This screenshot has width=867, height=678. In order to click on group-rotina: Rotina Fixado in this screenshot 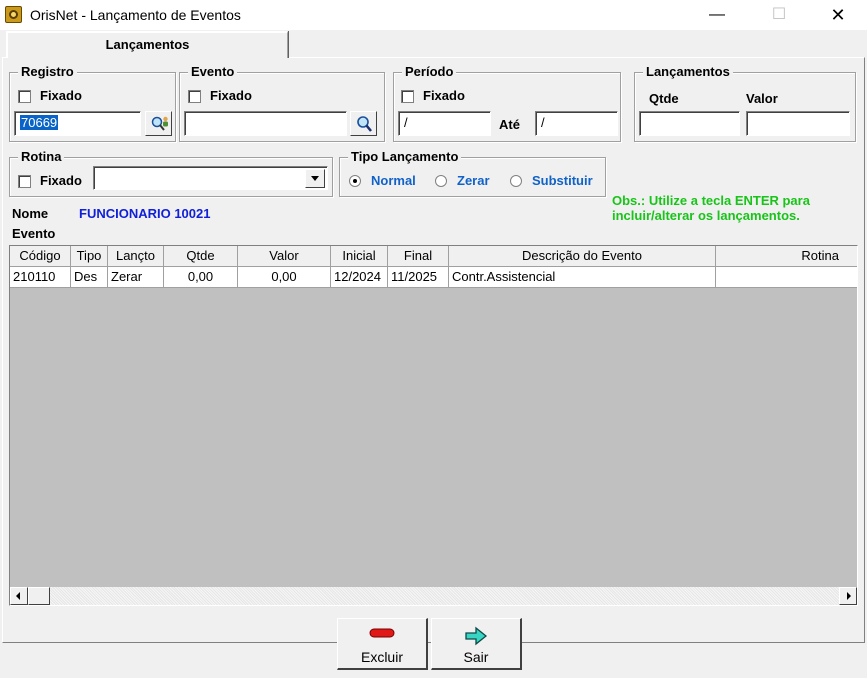, I will do `click(171, 173)`.